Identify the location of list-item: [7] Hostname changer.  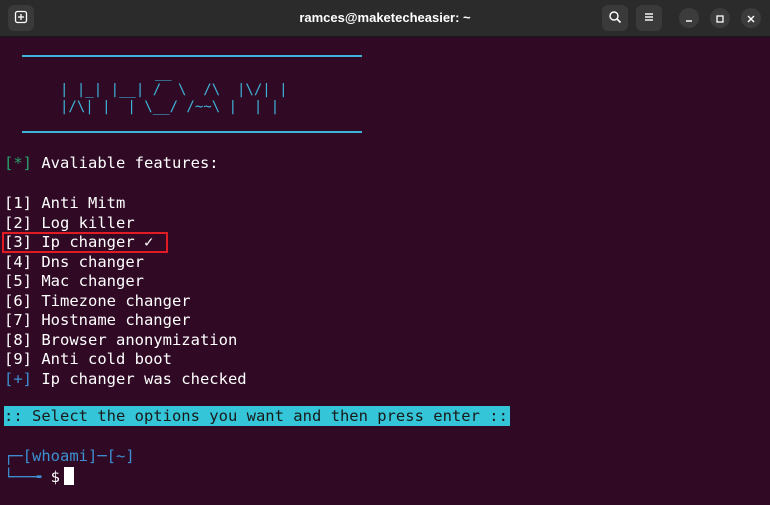
(97, 320).